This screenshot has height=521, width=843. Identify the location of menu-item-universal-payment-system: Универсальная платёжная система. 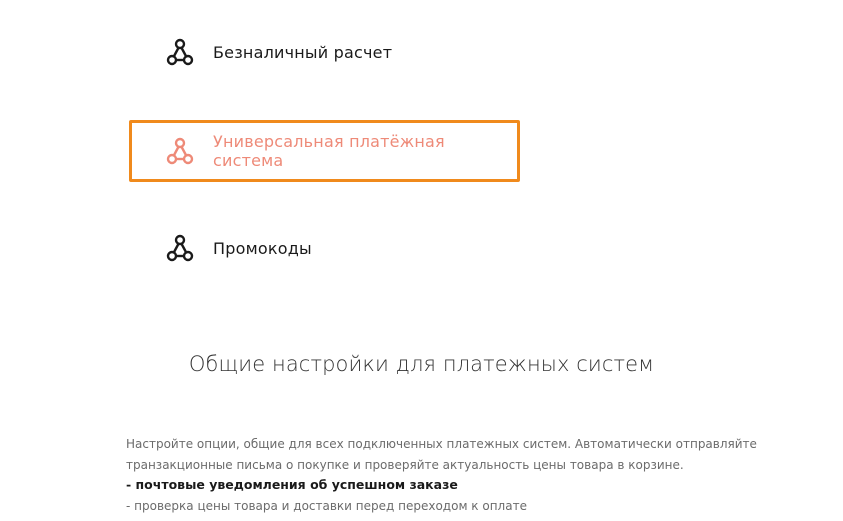
(324, 151).